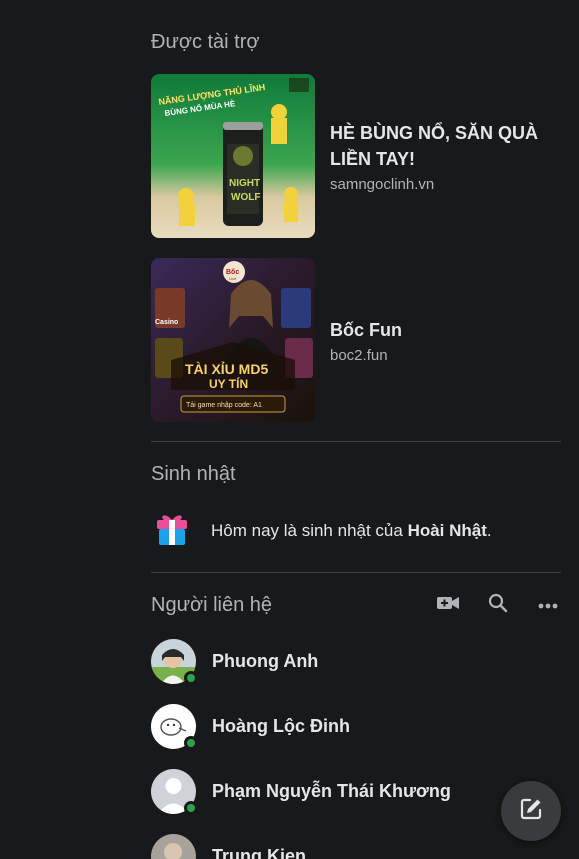  What do you see at coordinates (356, 605) in the screenshot?
I see `contacts-header: Người liên hệ` at bounding box center [356, 605].